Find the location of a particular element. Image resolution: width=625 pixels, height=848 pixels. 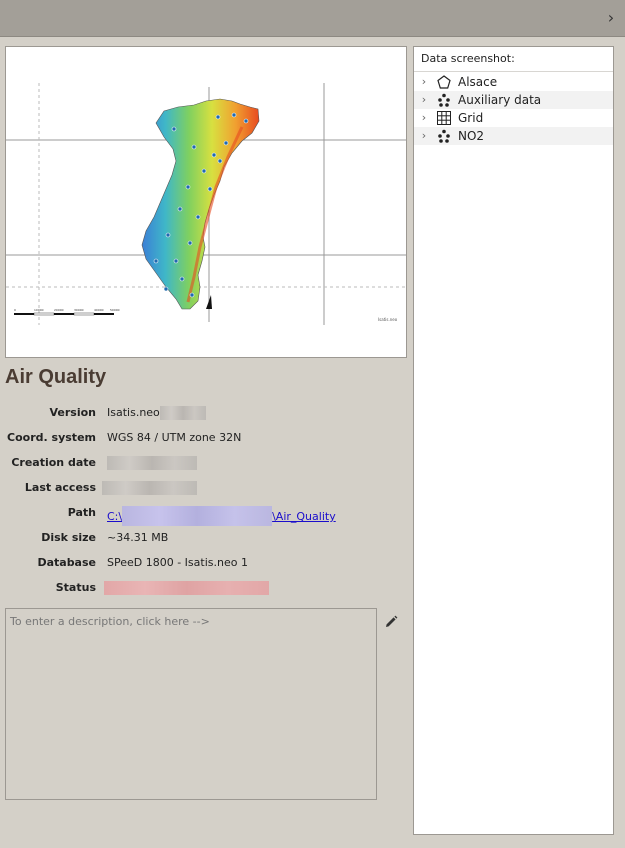

pencil-icon is located at coordinates (391, 622).